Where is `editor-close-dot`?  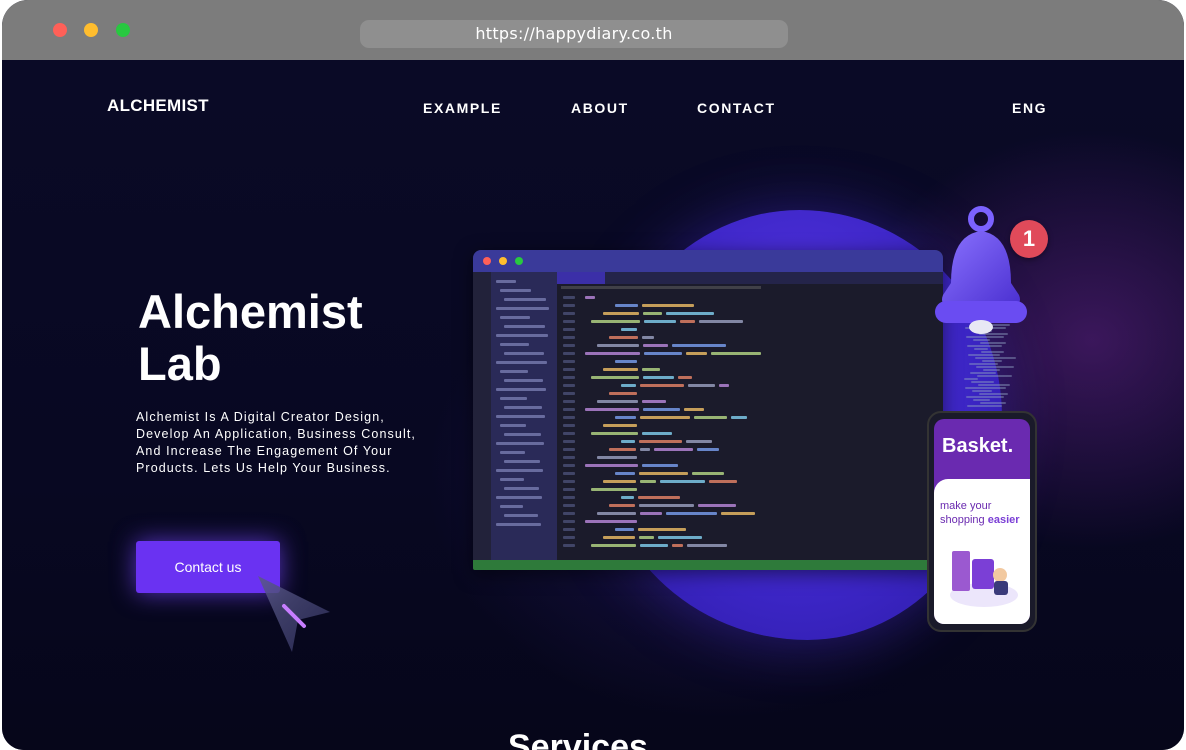 editor-close-dot is located at coordinates (487, 261).